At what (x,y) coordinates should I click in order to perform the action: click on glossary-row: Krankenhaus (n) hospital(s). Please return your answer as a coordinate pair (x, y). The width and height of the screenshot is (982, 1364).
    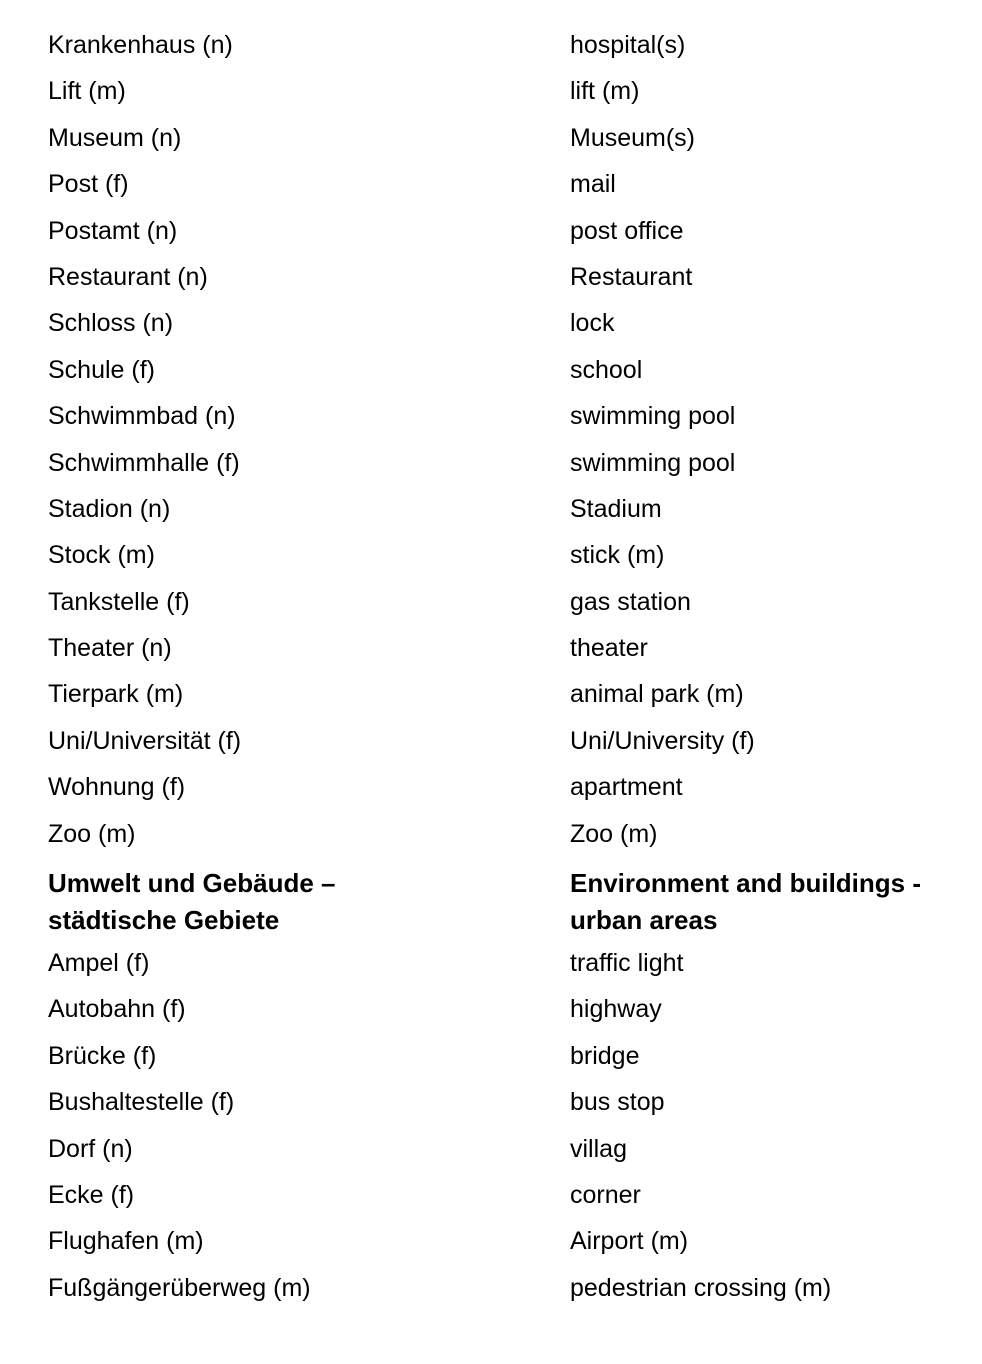
    Looking at the image, I should click on (491, 45).